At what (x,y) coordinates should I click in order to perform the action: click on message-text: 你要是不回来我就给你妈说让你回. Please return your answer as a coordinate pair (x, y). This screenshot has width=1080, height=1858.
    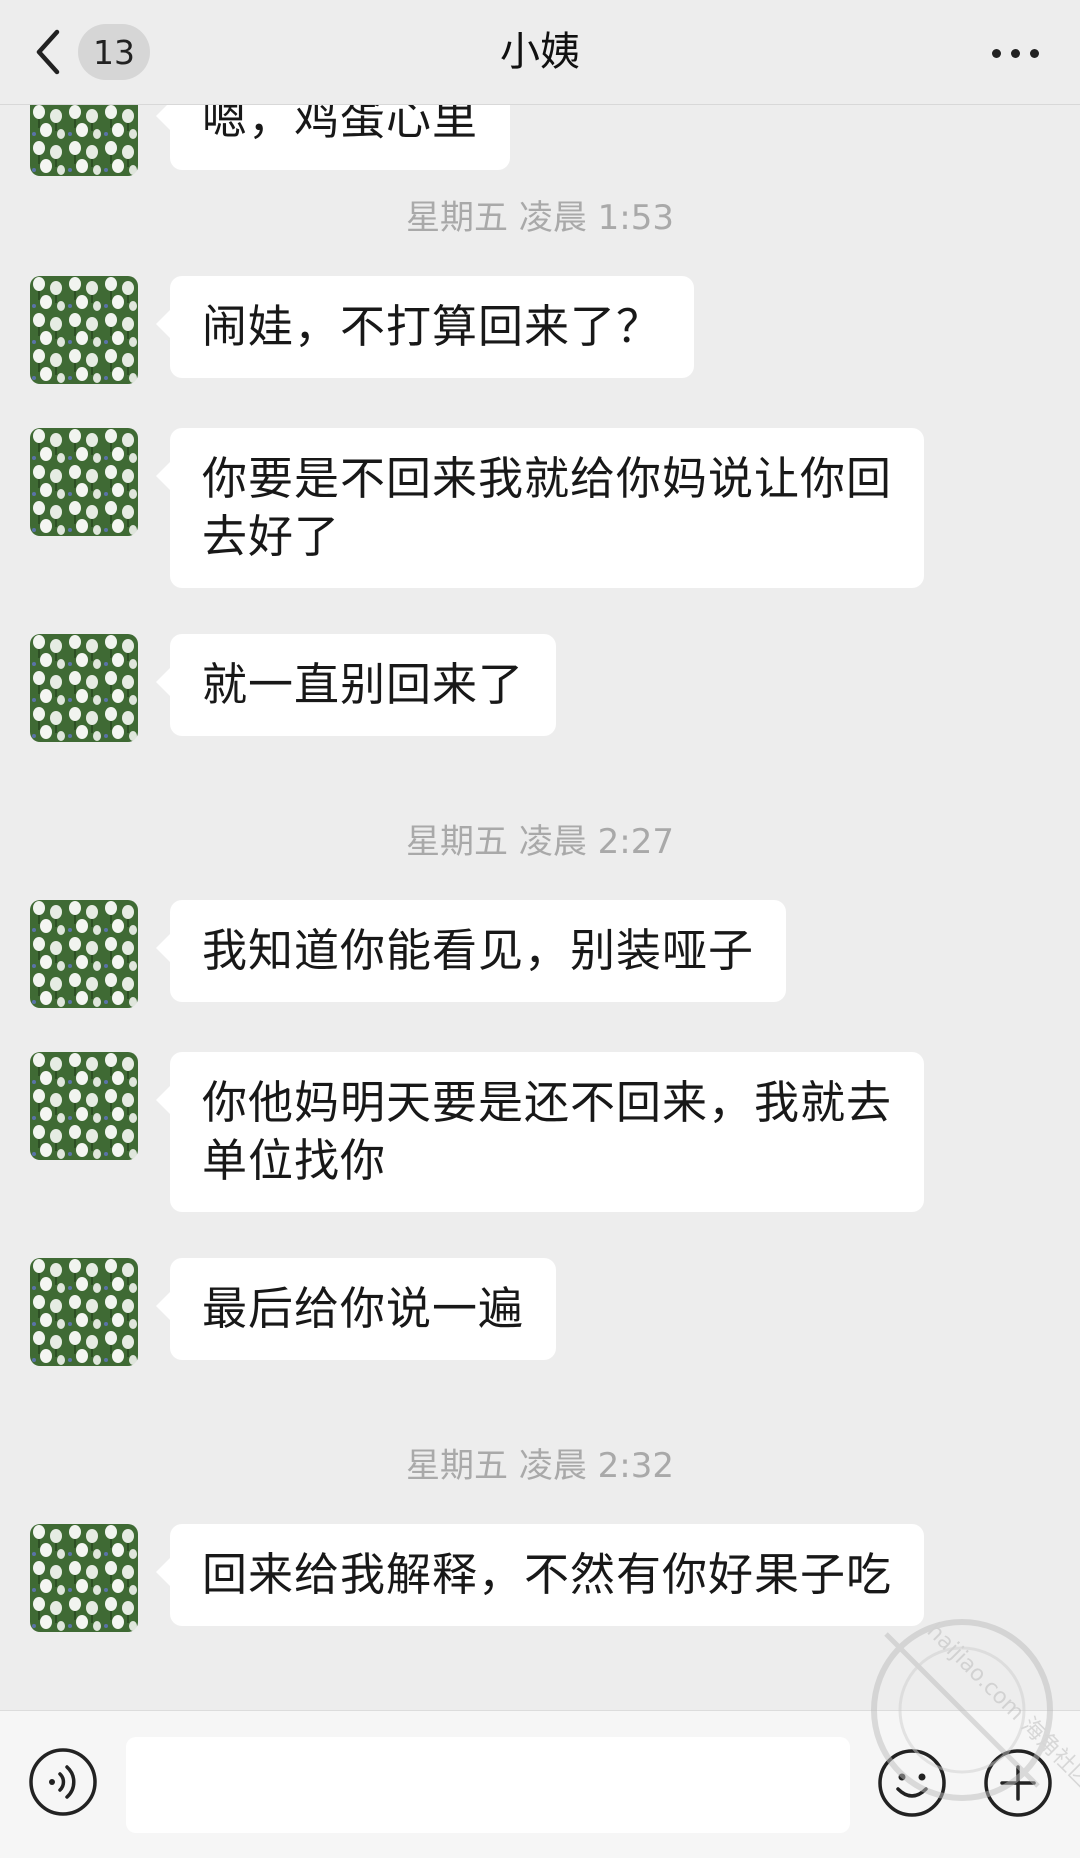
    Looking at the image, I should click on (547, 478).